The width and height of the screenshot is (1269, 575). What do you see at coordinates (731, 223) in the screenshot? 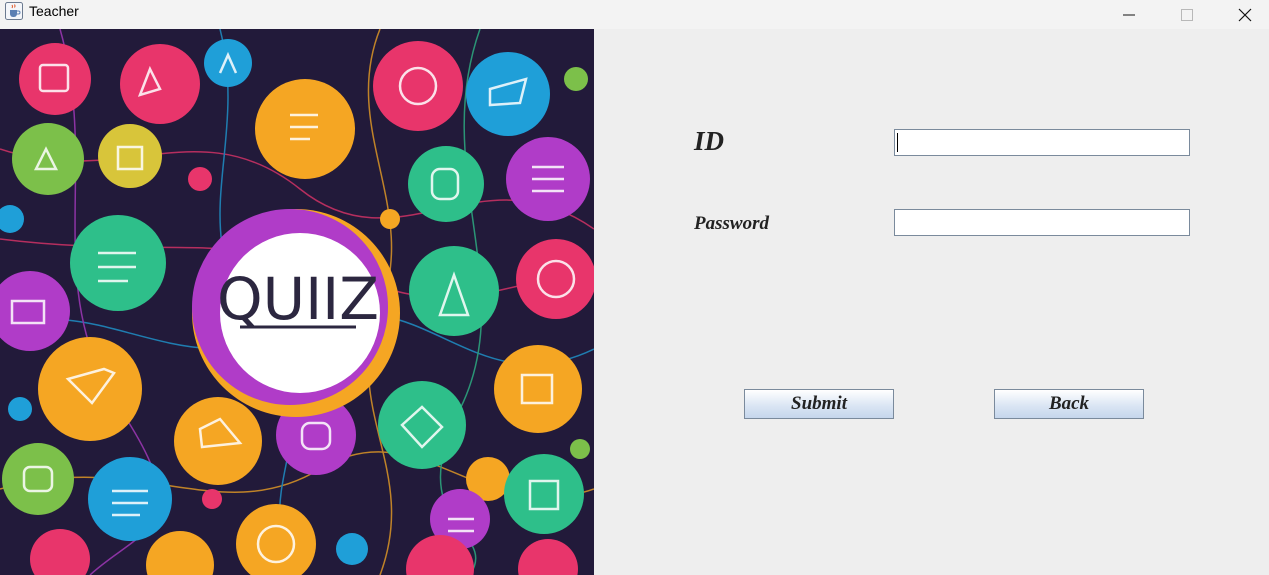
I see `password-label: Password` at bounding box center [731, 223].